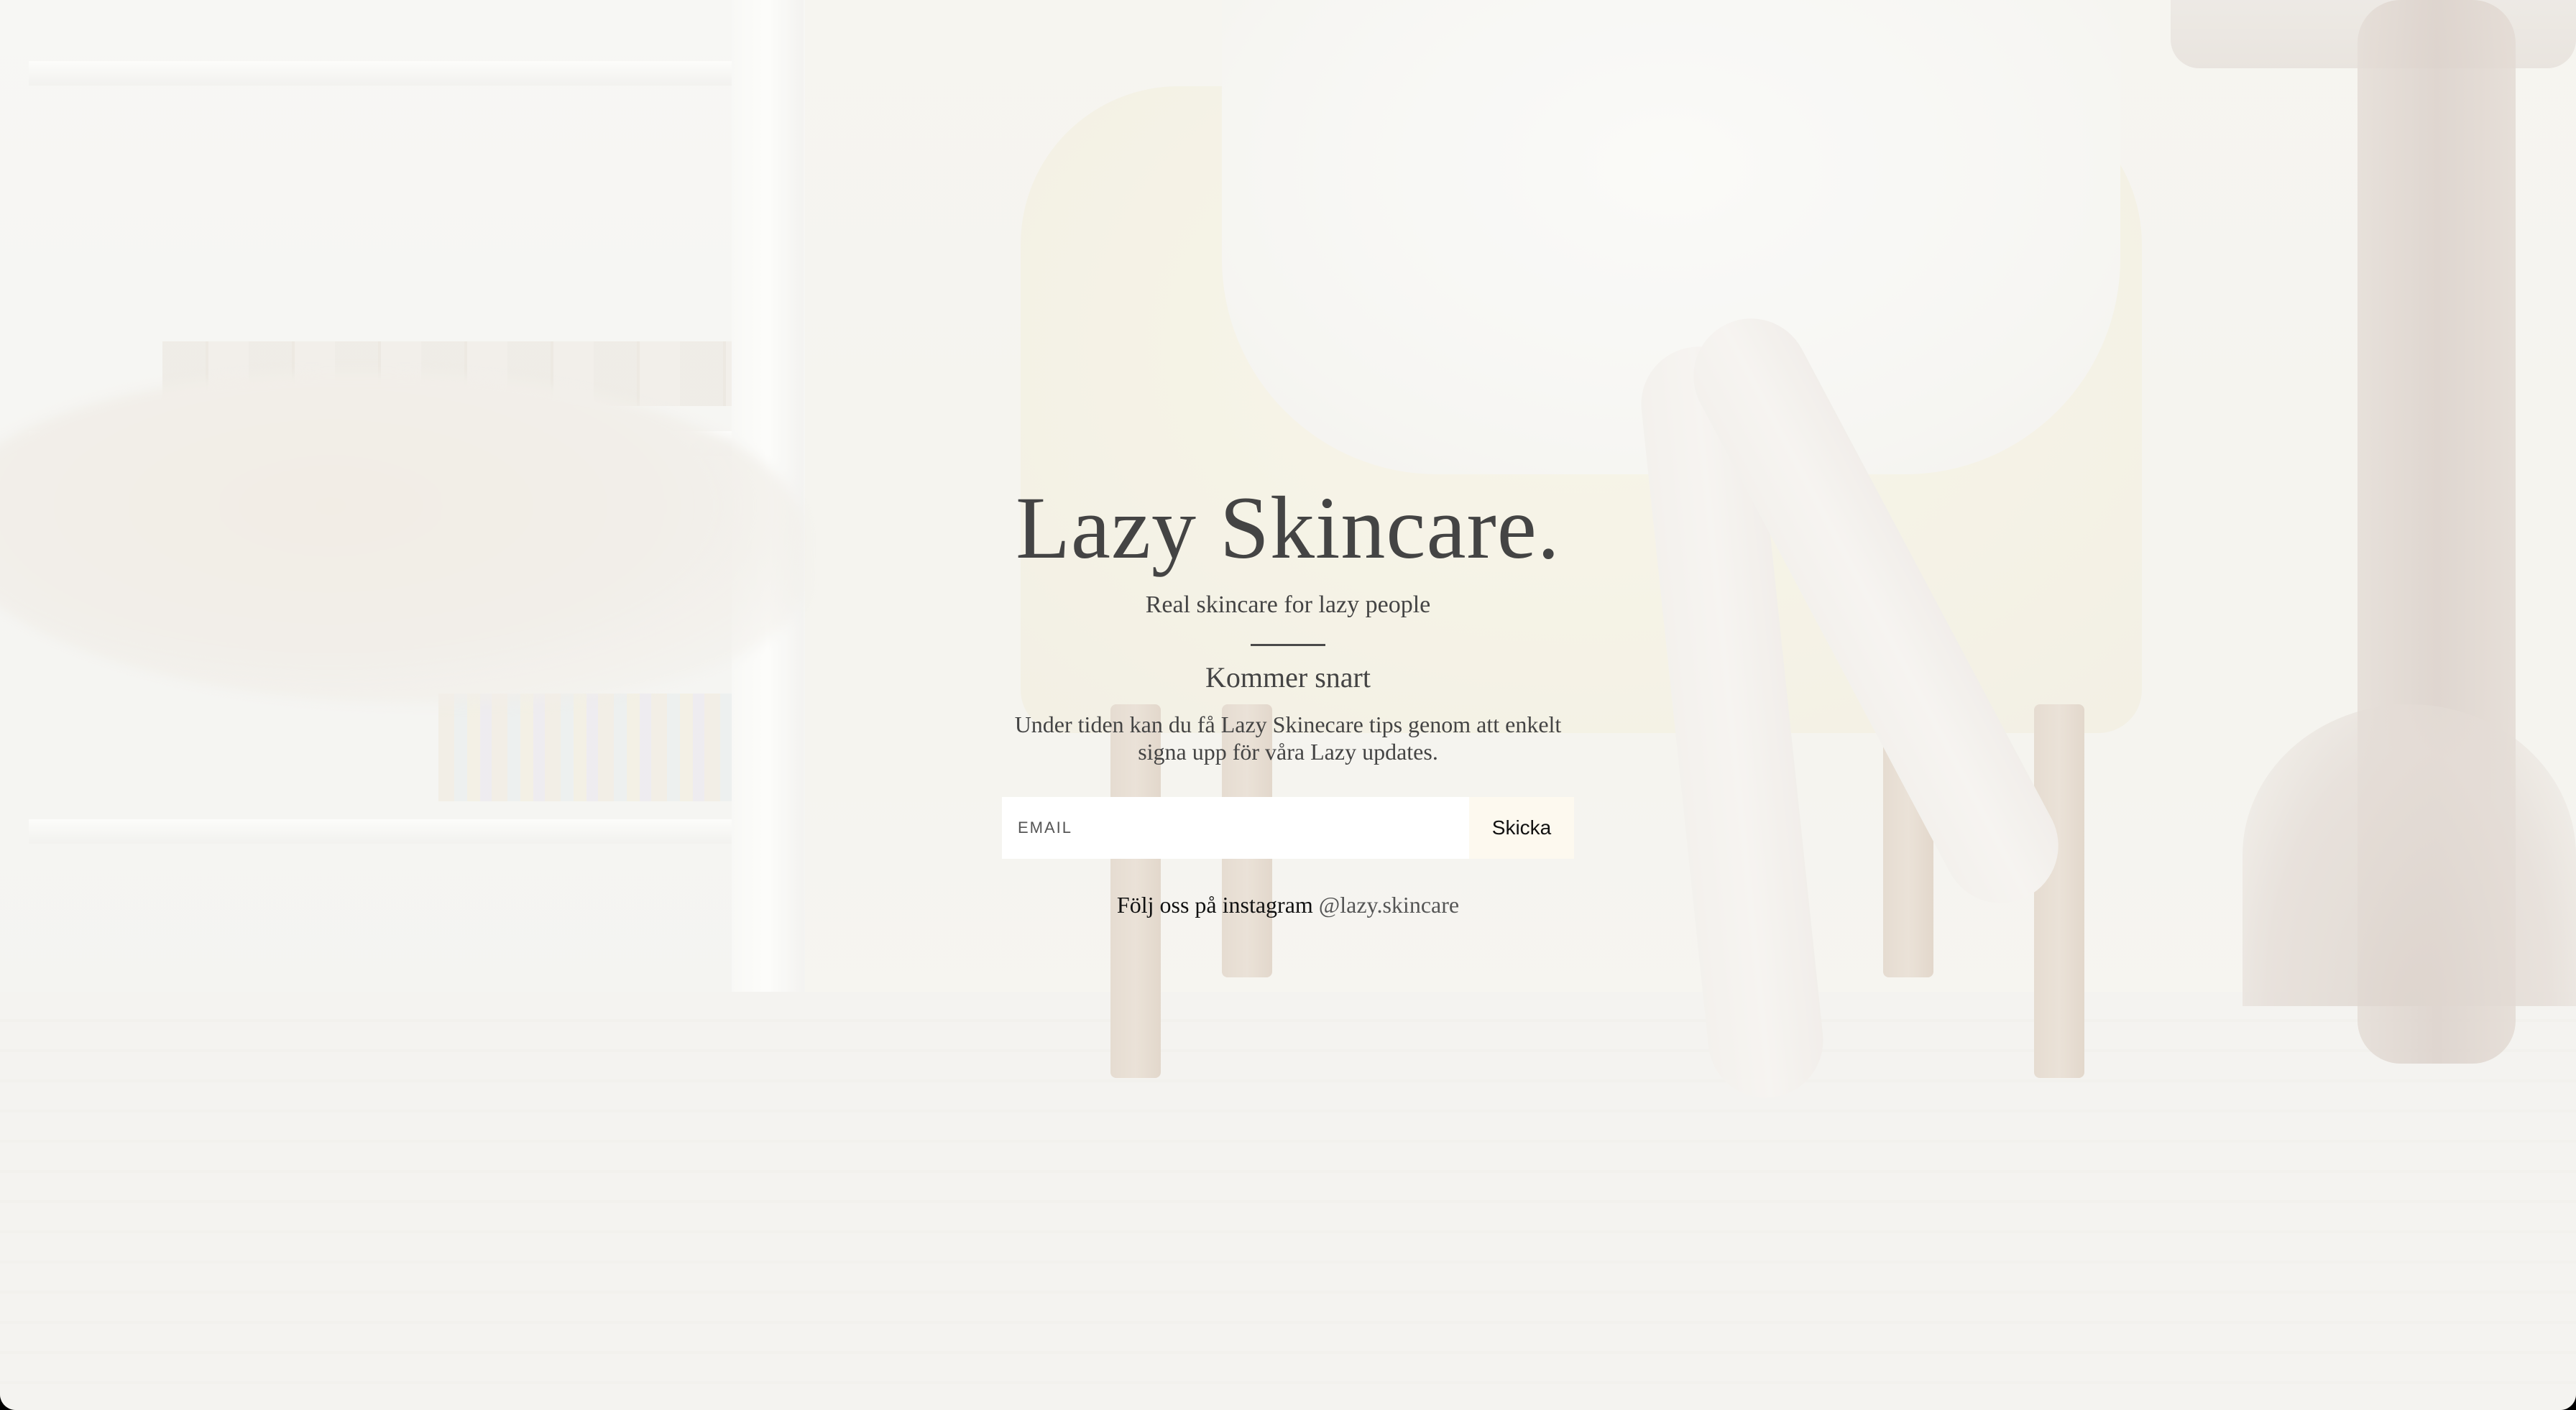 This screenshot has width=2576, height=1410. What do you see at coordinates (1389, 905) in the screenshot?
I see `instagram-link: @lazy.skincare` at bounding box center [1389, 905].